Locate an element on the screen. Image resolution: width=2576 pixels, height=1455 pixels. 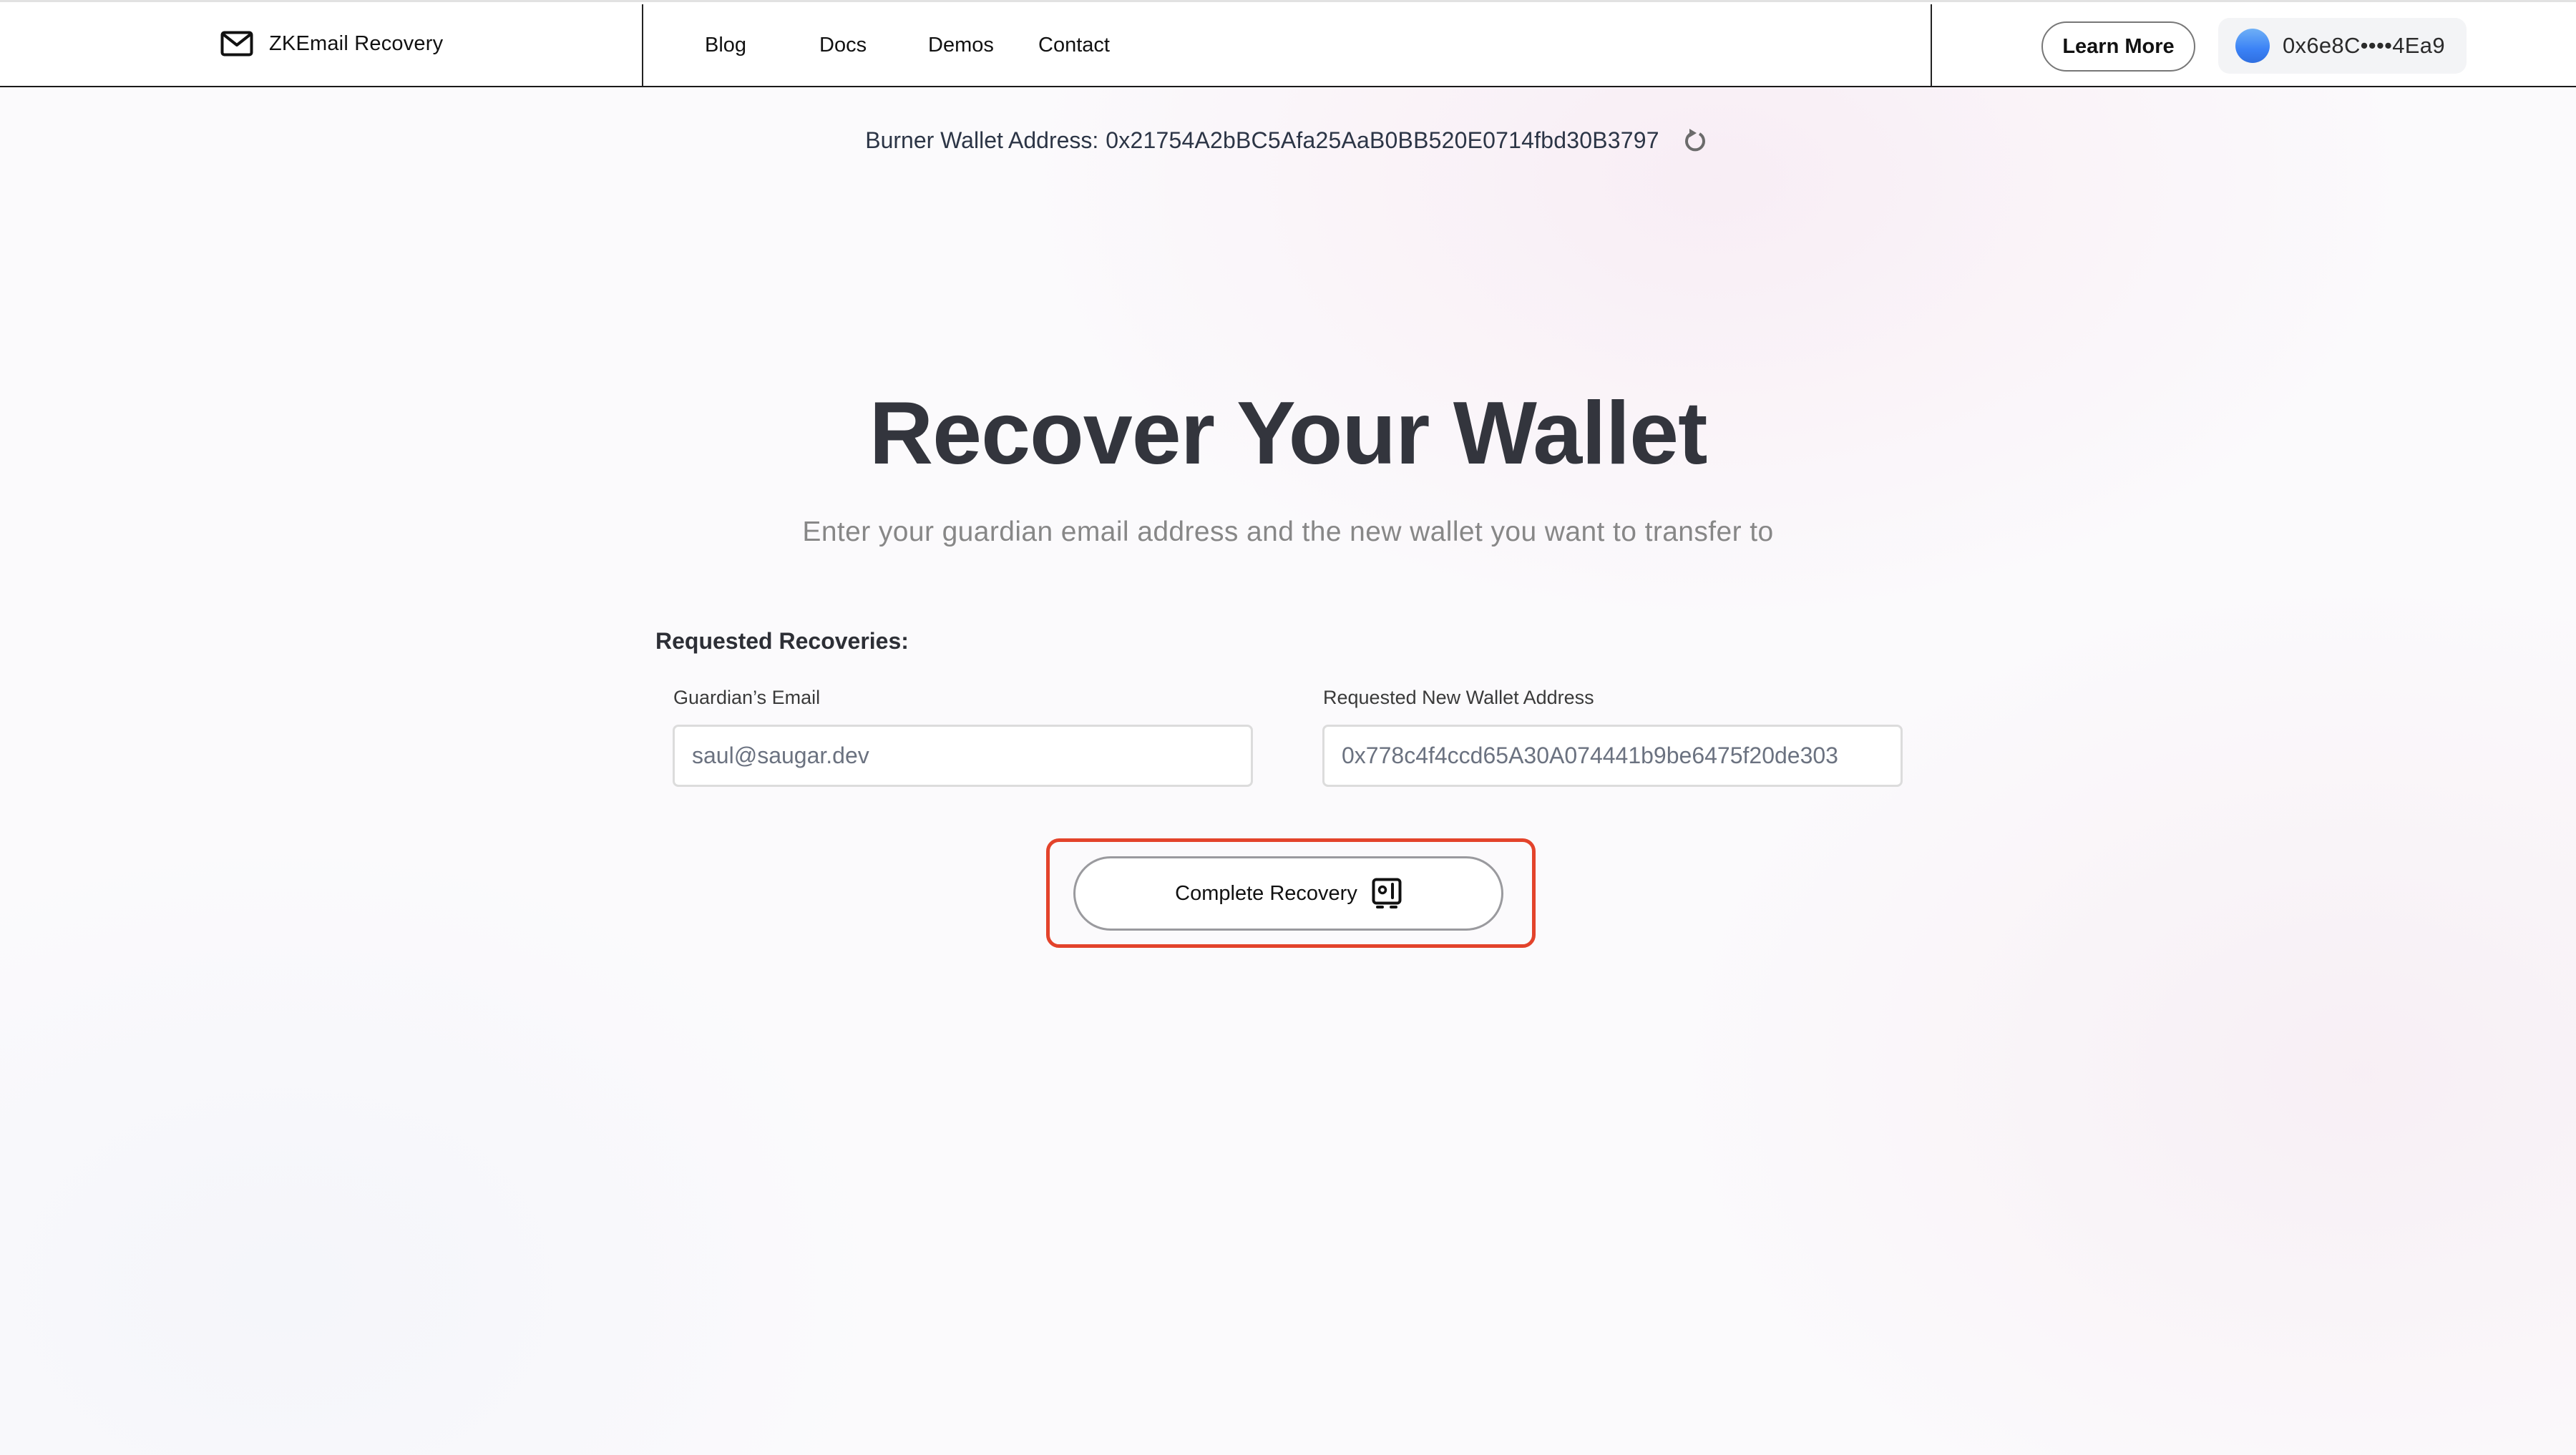
new-wallet-address-field is located at coordinates (1612, 756).